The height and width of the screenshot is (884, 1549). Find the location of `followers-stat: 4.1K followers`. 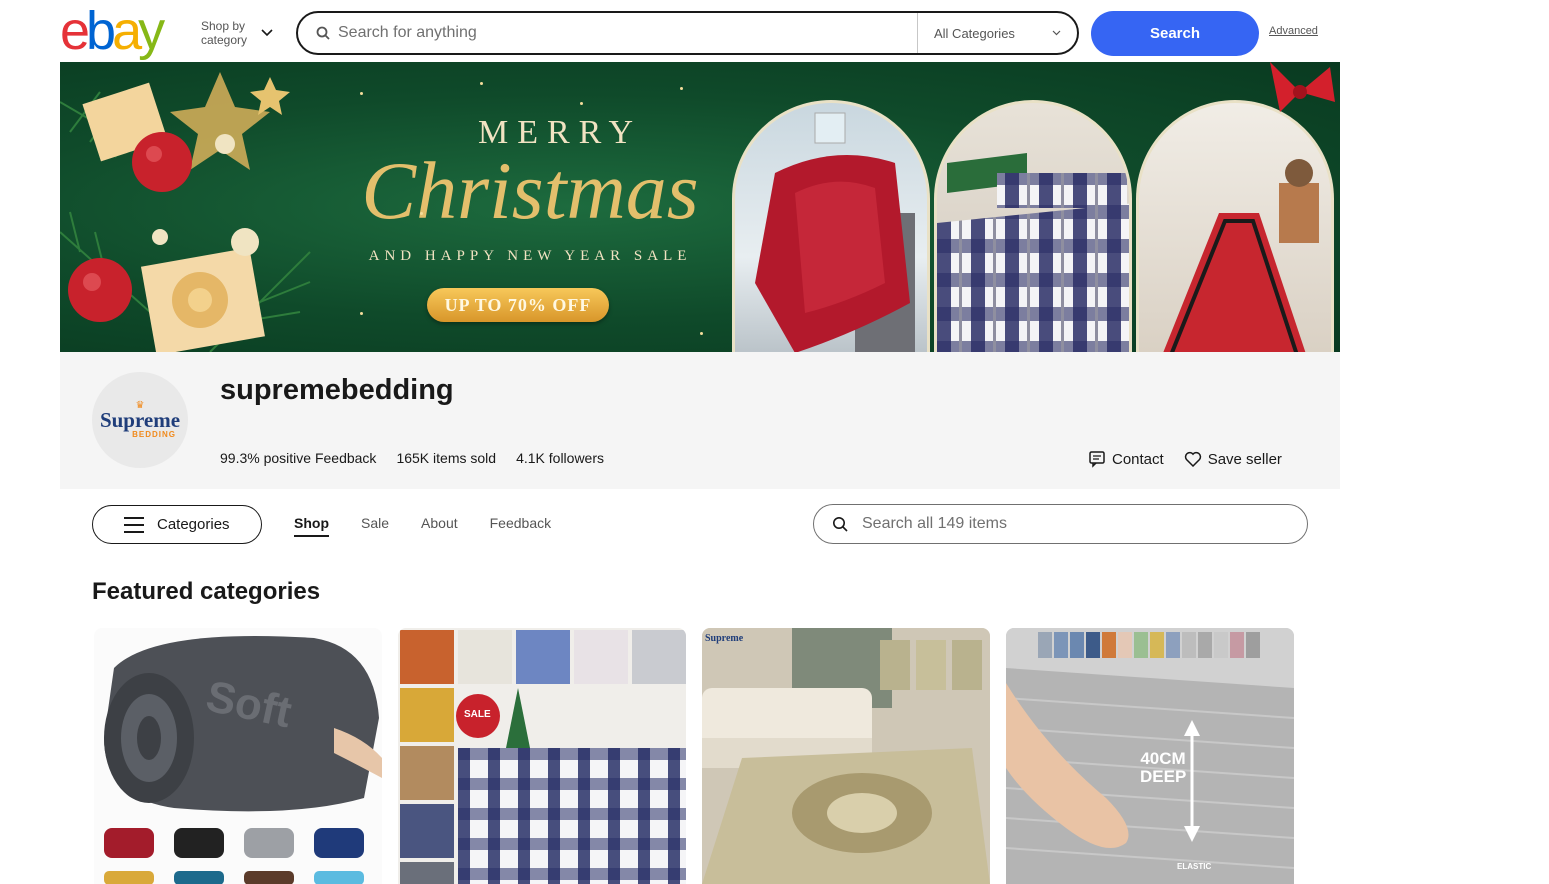

followers-stat: 4.1K followers is located at coordinates (560, 458).